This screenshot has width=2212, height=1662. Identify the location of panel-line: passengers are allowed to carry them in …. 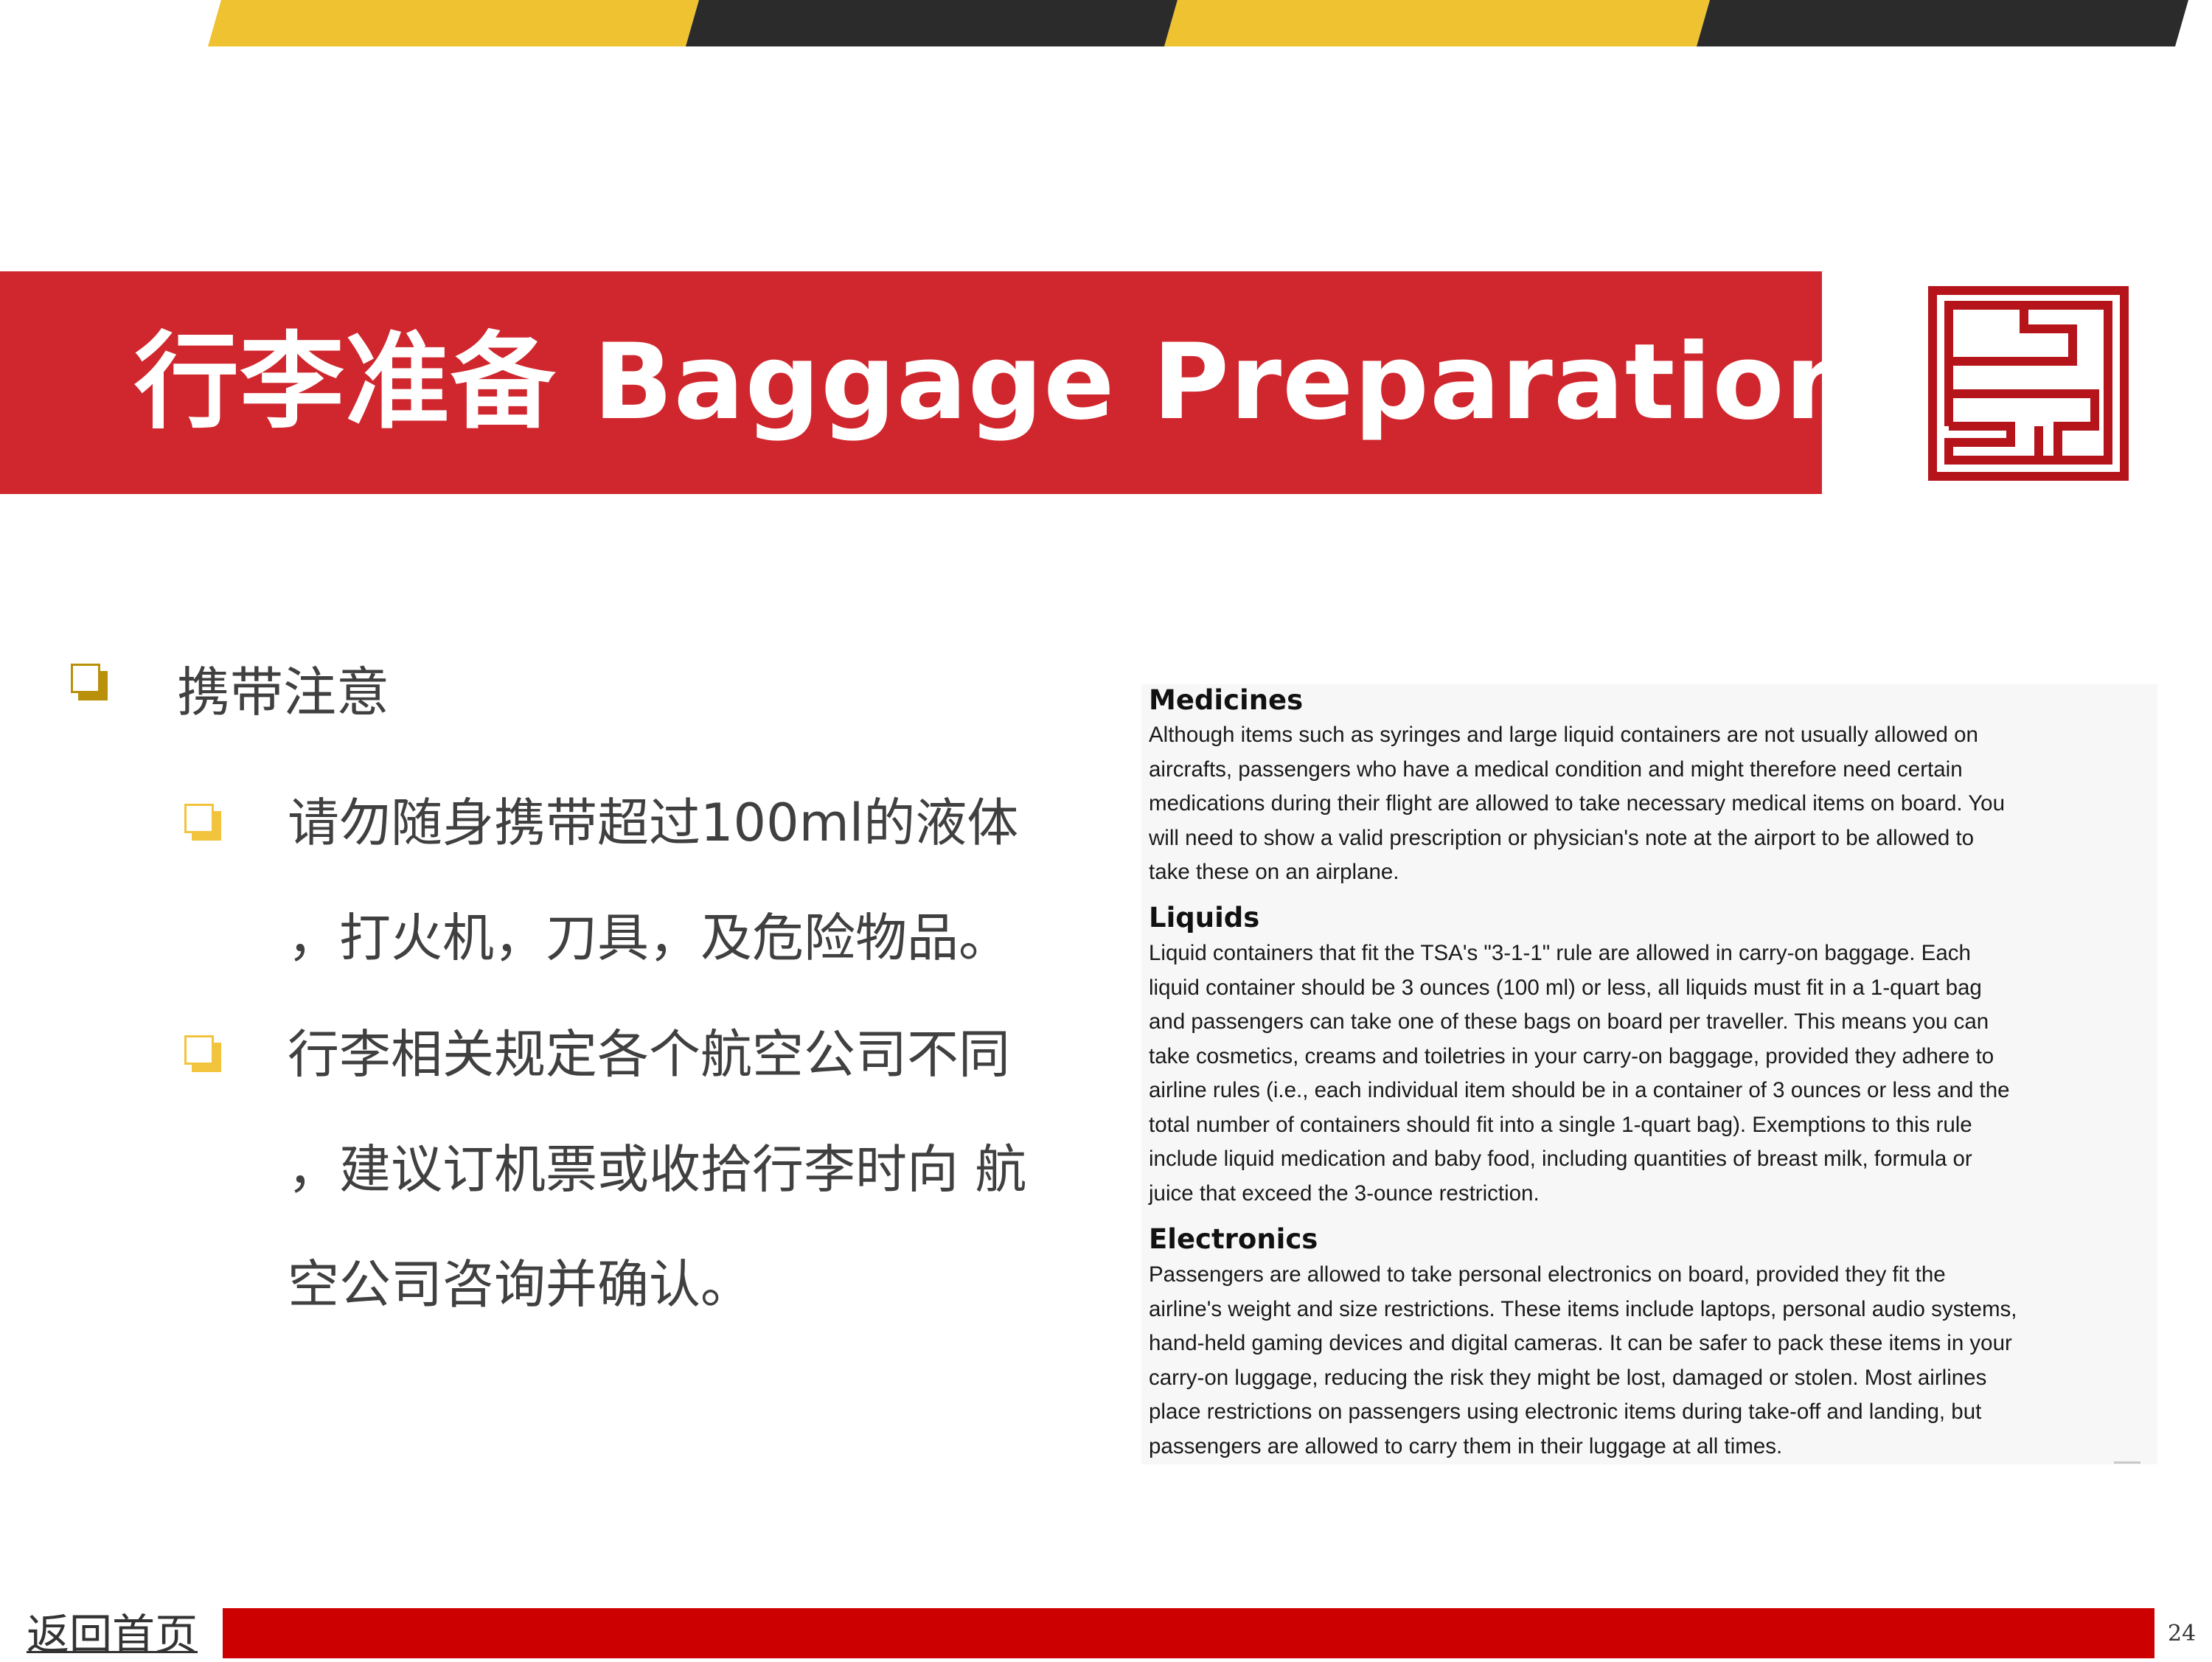
(1466, 1446).